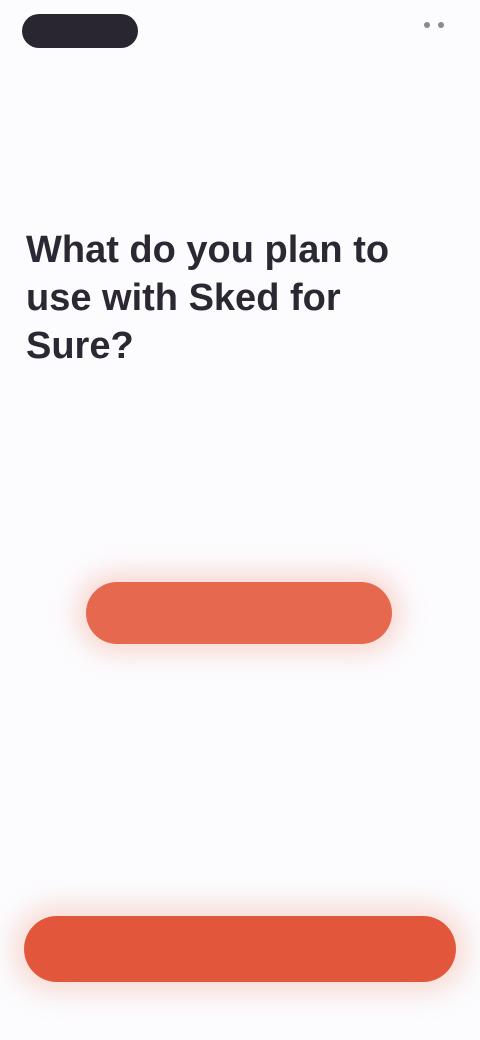 This screenshot has width=480, height=1040. I want to click on battery-icon, so click(441, 25).